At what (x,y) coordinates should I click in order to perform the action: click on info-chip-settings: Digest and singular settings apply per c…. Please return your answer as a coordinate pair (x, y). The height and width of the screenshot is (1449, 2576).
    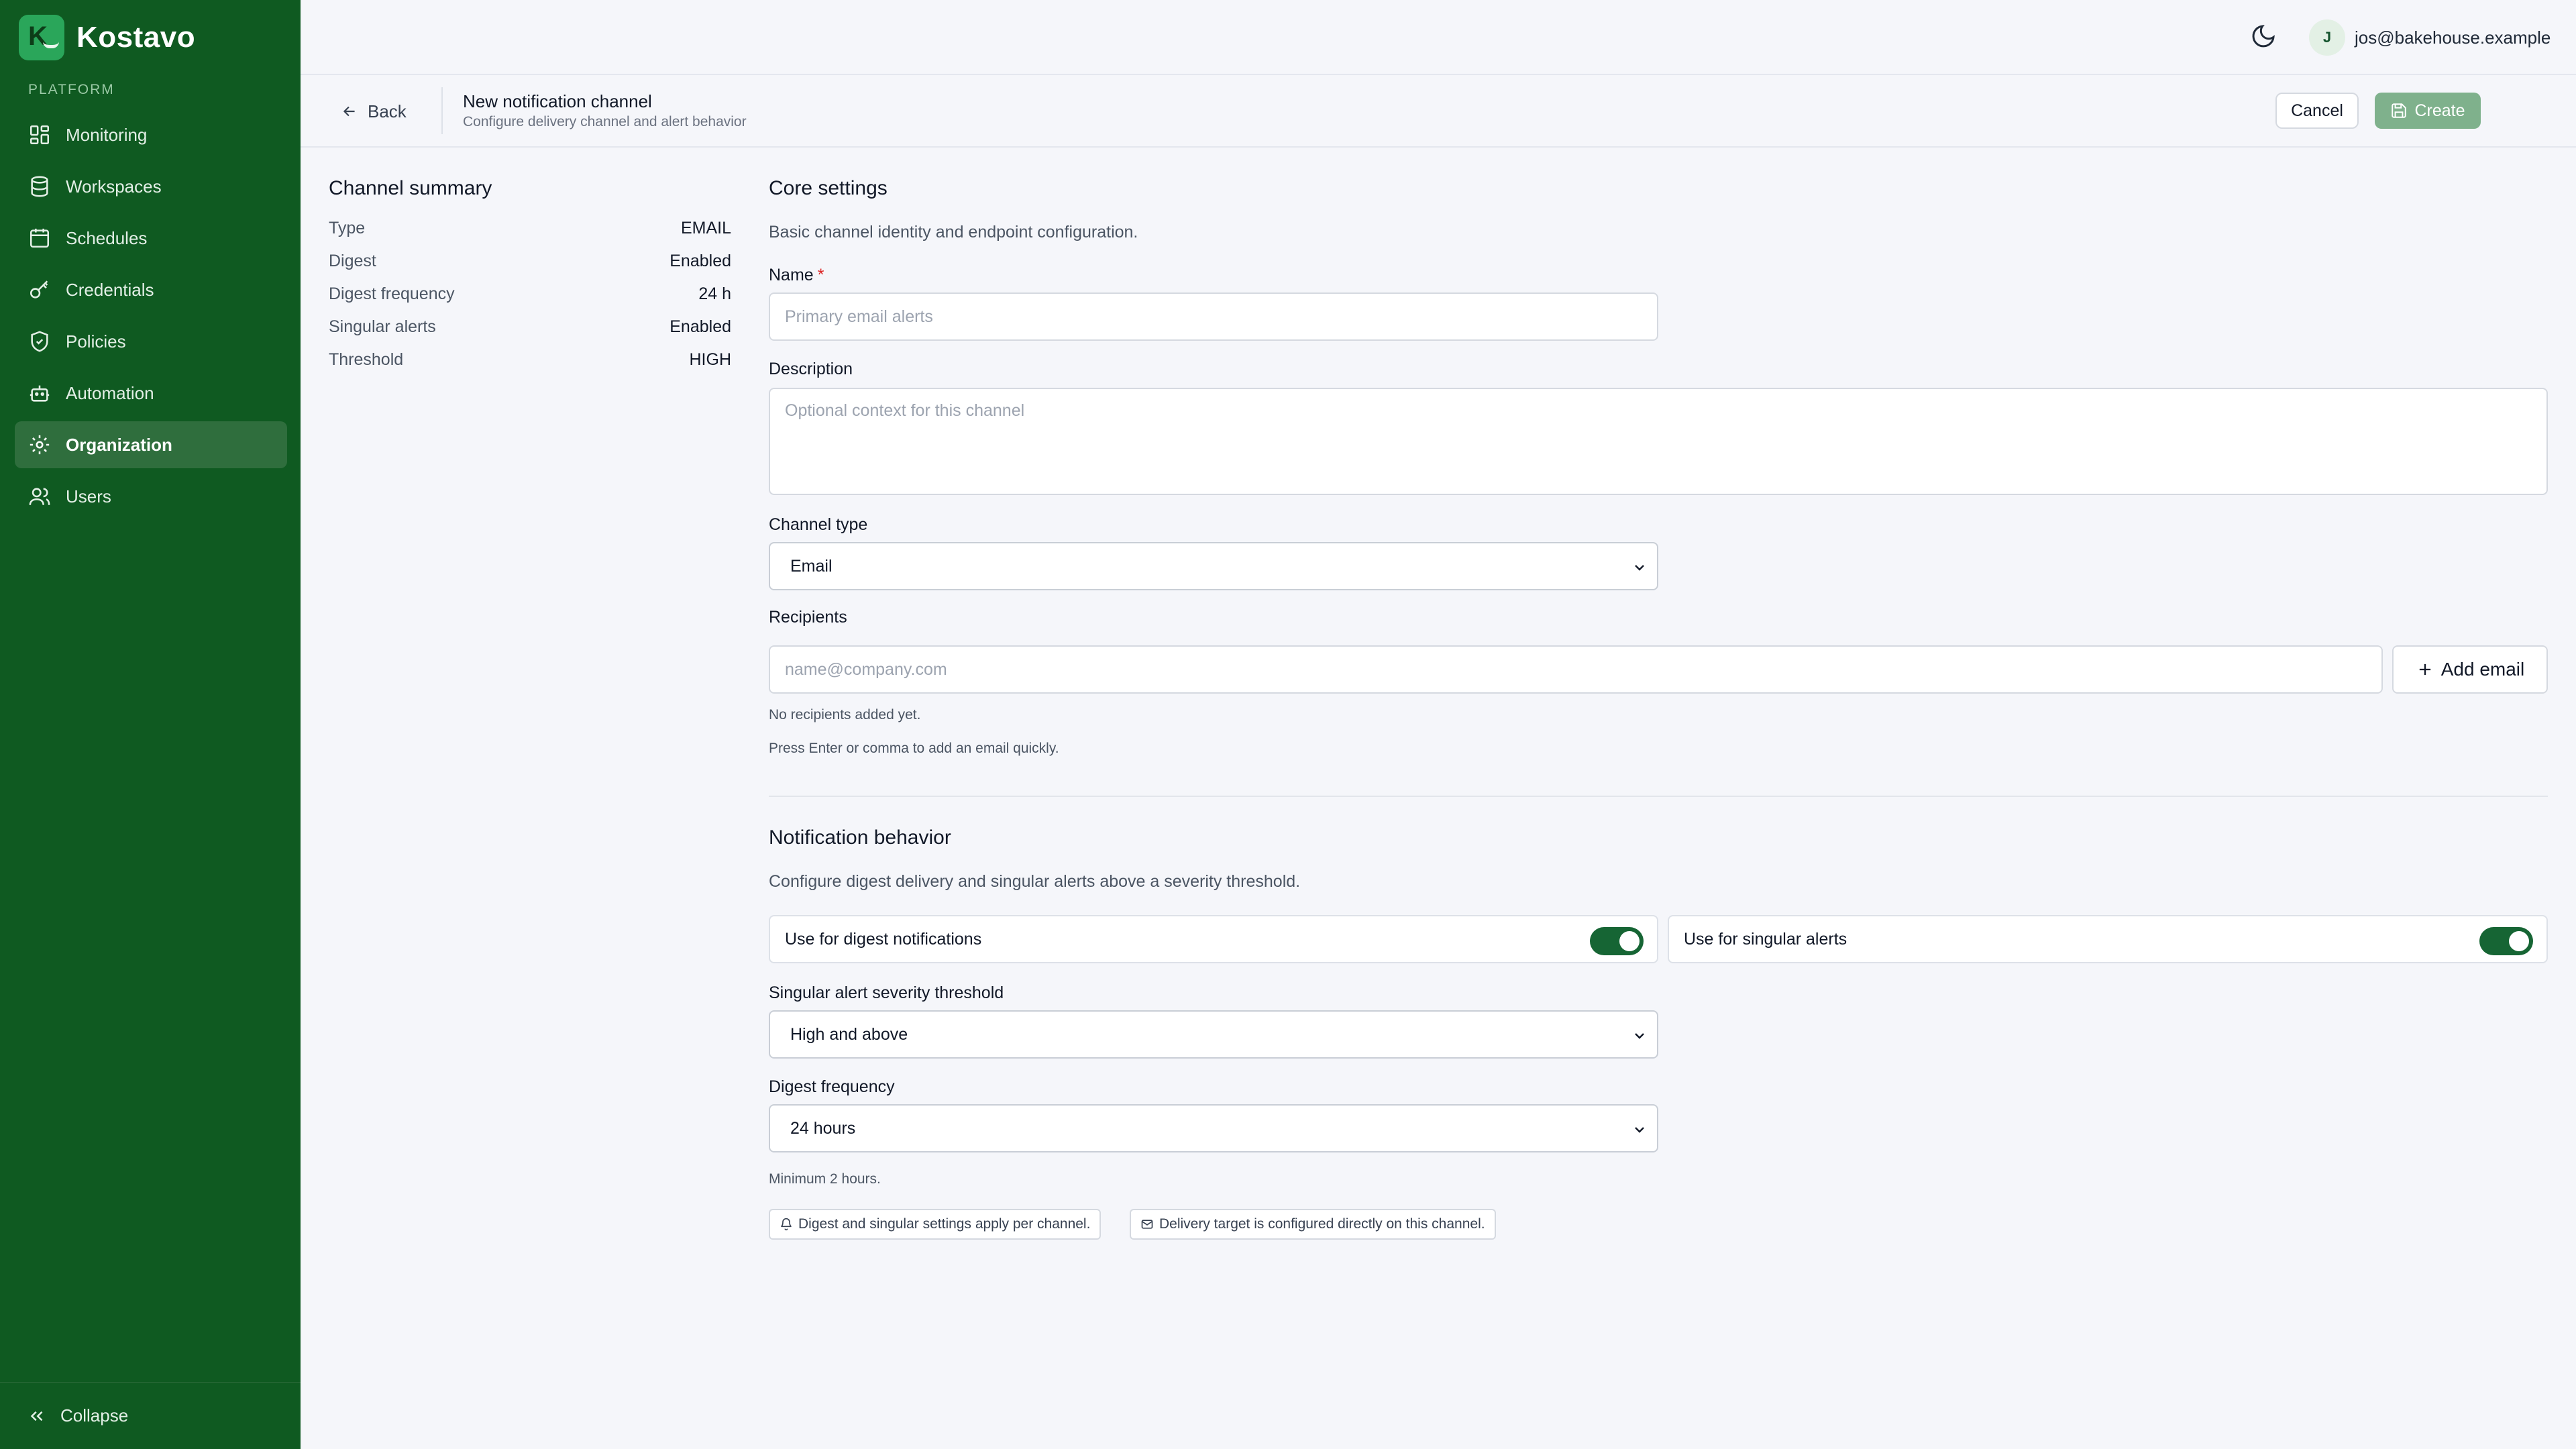
    Looking at the image, I should click on (935, 1224).